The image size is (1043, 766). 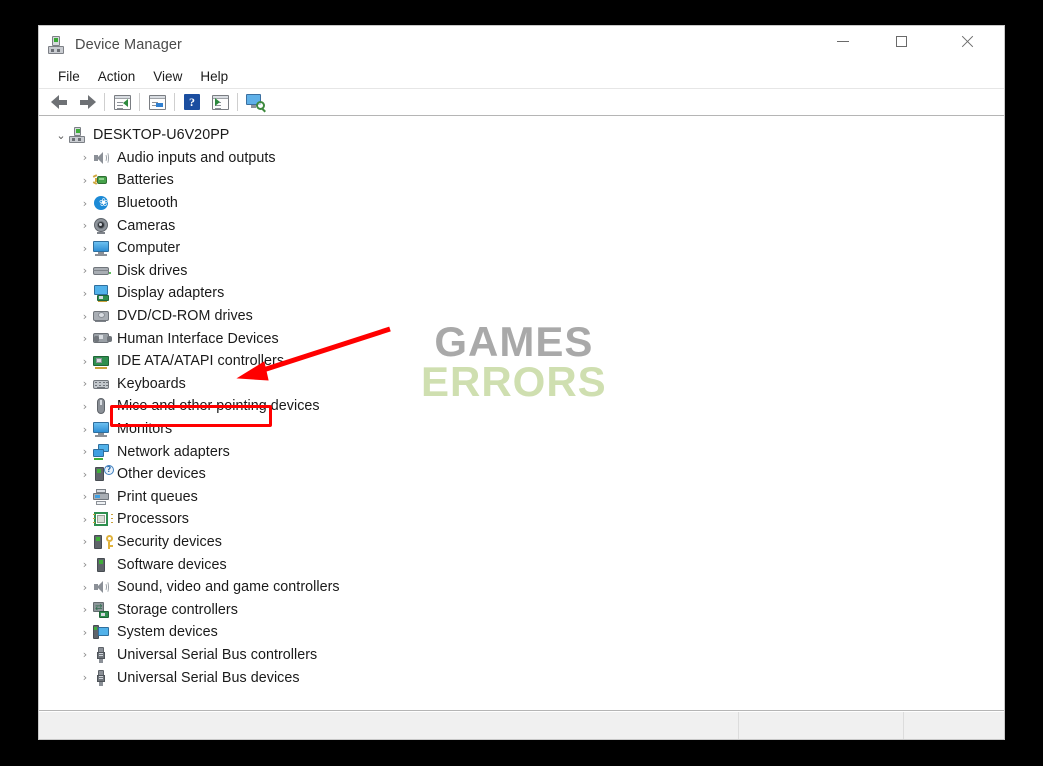 What do you see at coordinates (103, 677) in the screenshot?
I see `usb-icon` at bounding box center [103, 677].